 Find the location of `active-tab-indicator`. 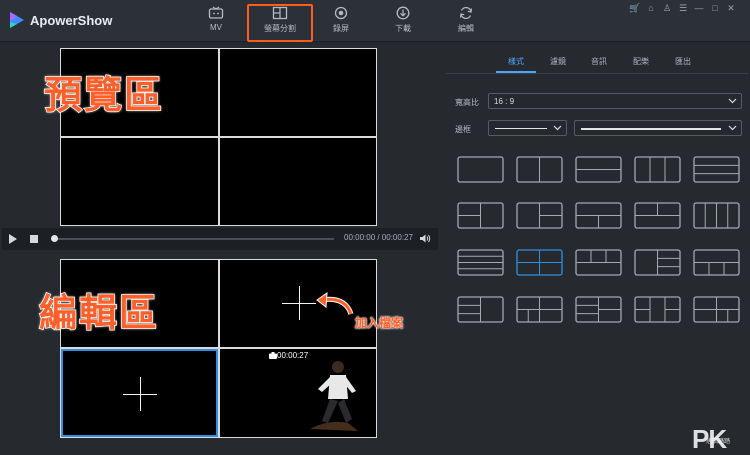

active-tab-indicator is located at coordinates (516, 72).